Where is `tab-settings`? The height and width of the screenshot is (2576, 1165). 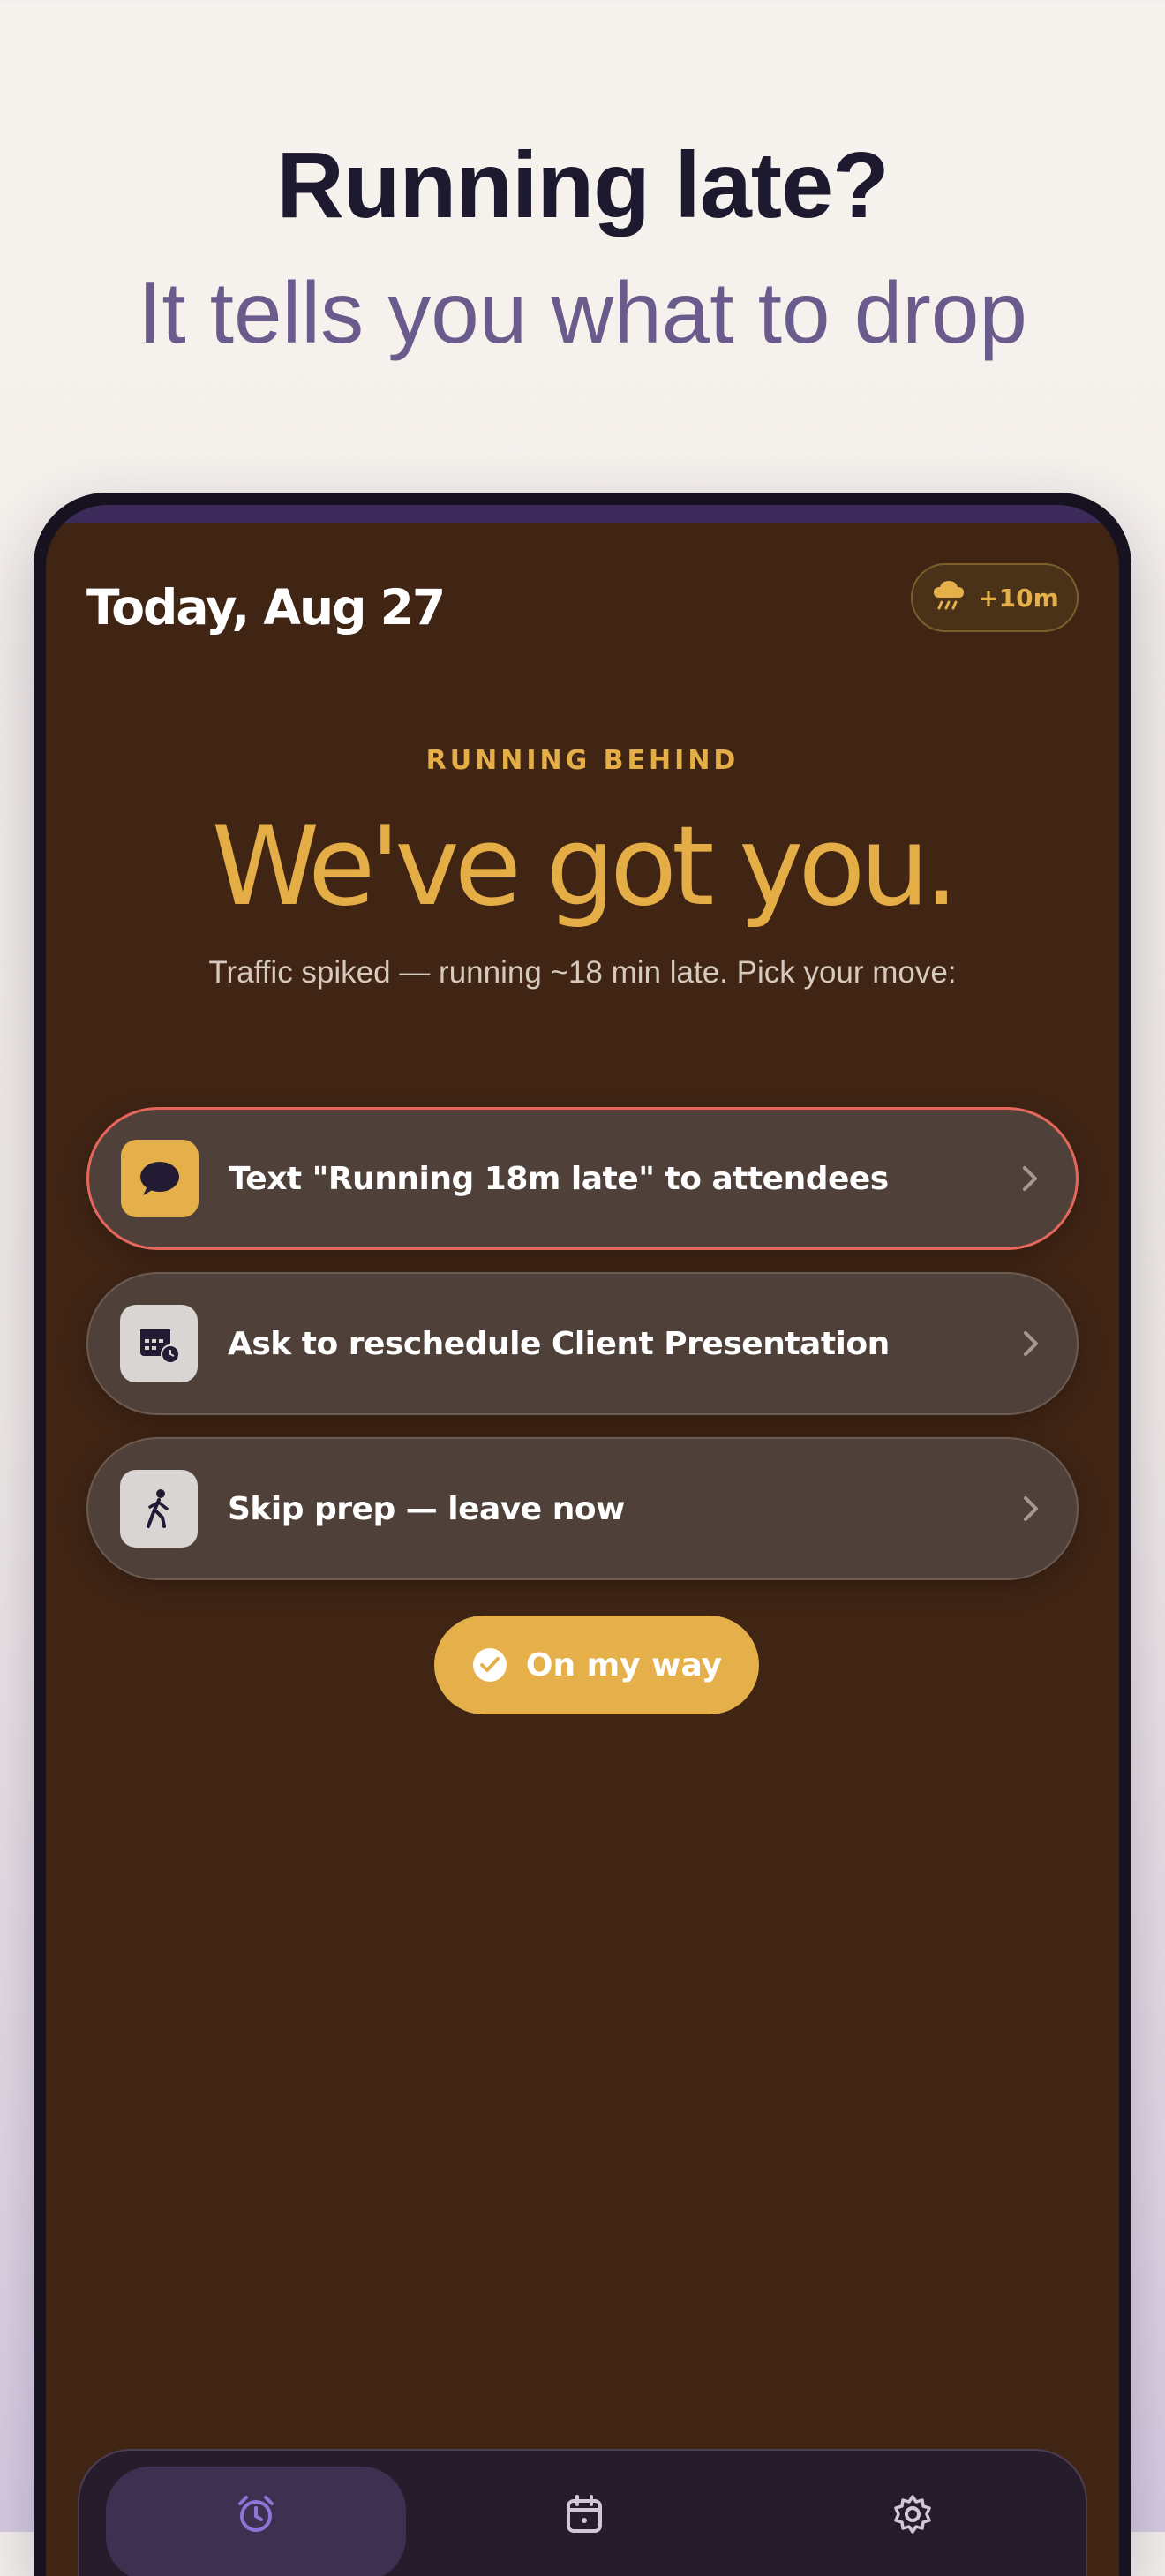
tab-settings is located at coordinates (913, 2522).